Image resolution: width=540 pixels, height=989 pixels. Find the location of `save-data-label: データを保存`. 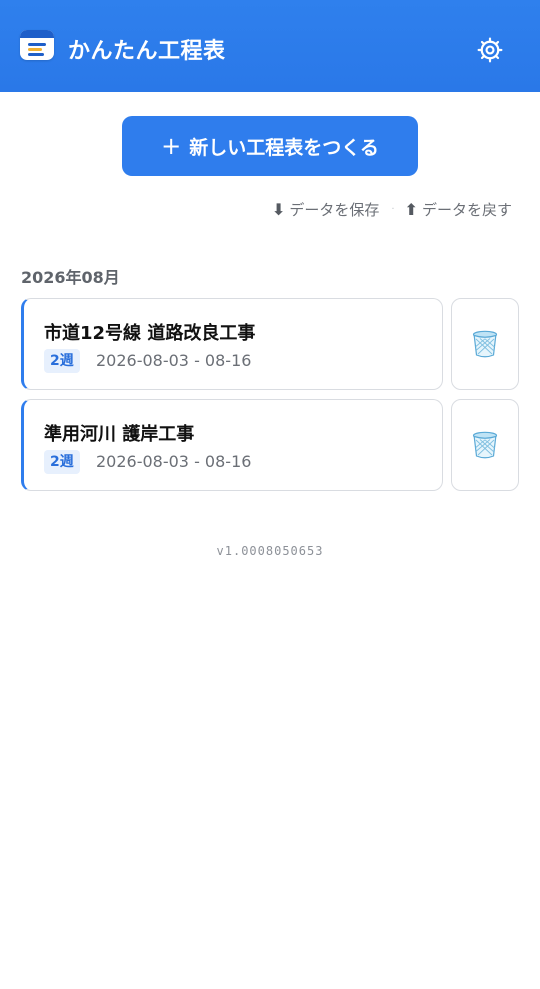

save-data-label: データを保存 is located at coordinates (334, 209).